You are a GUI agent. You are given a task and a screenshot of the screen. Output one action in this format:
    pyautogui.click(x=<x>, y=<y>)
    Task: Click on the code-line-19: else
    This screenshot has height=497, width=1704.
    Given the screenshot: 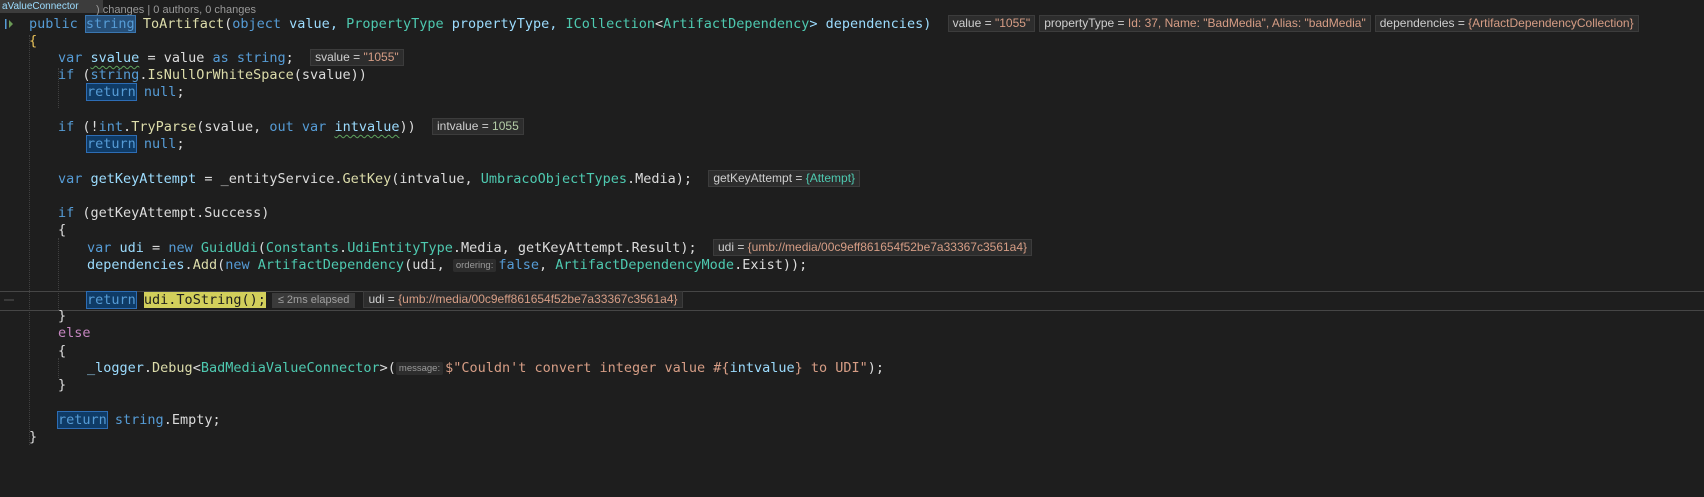 What is the action you would take?
    pyautogui.click(x=852, y=333)
    